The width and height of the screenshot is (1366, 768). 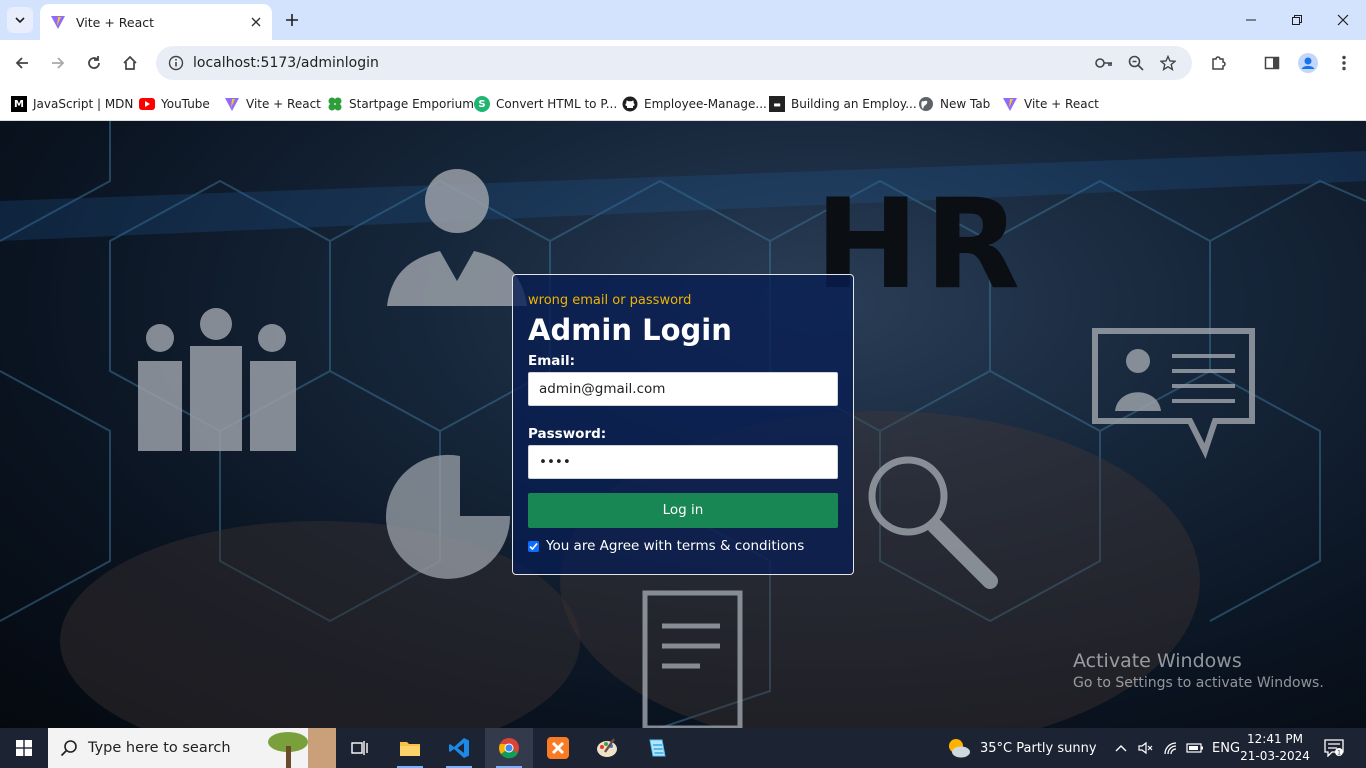 What do you see at coordinates (1226, 748) in the screenshot?
I see `language-indicator: ENG` at bounding box center [1226, 748].